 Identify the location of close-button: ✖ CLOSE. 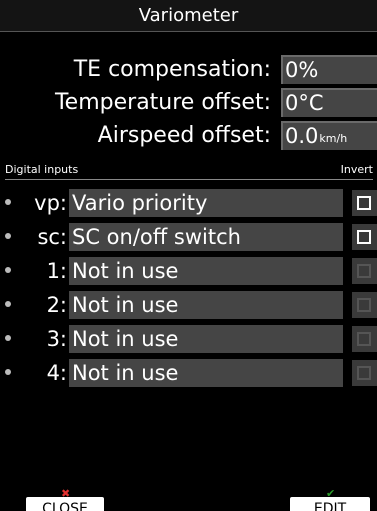
(65, 499).